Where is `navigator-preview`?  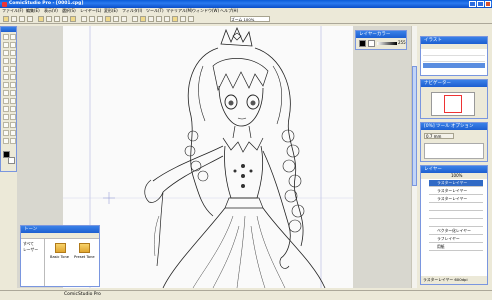
navigator-preview is located at coordinates (453, 104).